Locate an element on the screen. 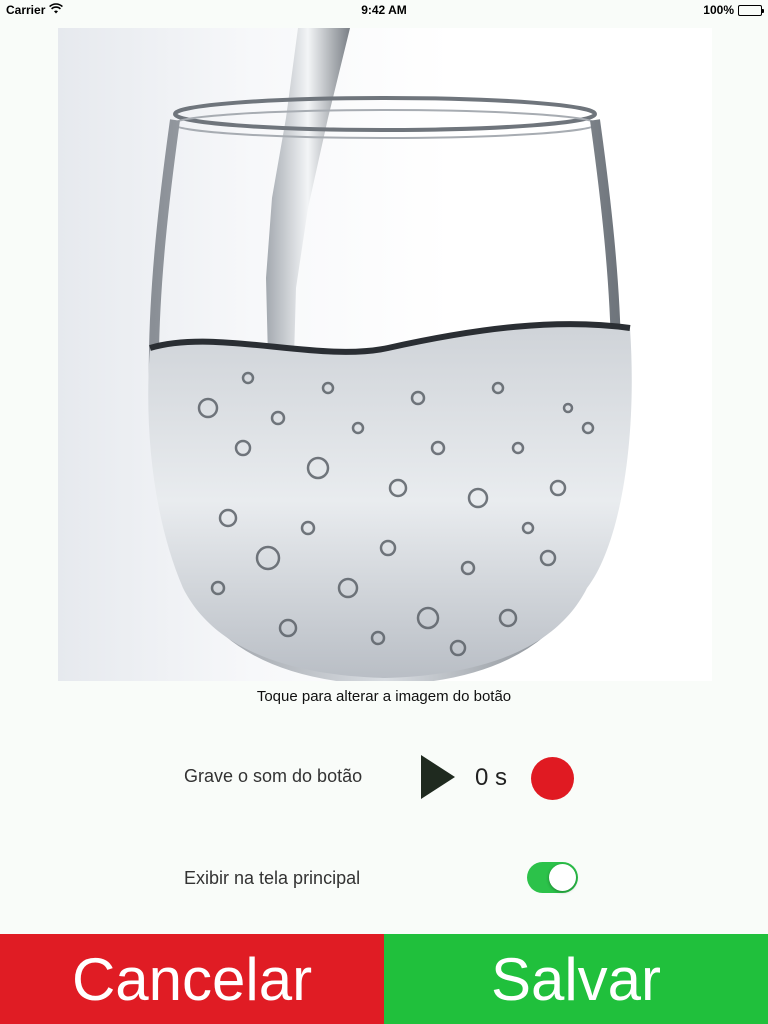  status-time: 9:42 AM is located at coordinates (384, 10).